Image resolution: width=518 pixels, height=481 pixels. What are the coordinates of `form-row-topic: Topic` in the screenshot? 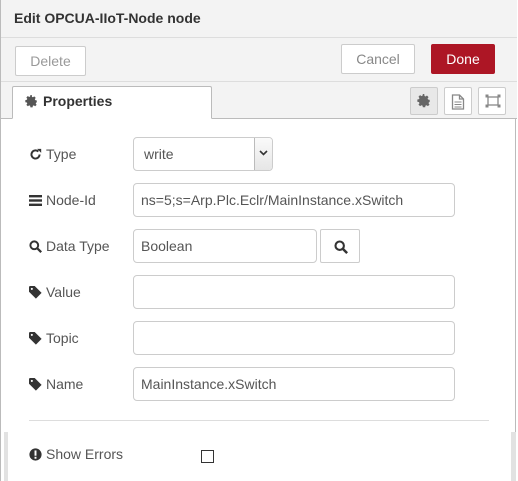 It's located at (259, 339).